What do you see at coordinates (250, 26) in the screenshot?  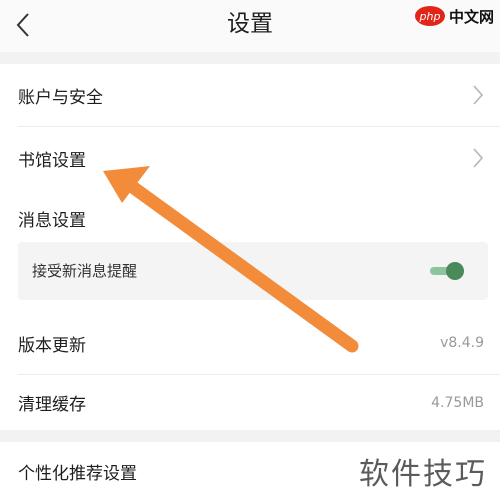 I see `header-bar: 设置 php 中文网` at bounding box center [250, 26].